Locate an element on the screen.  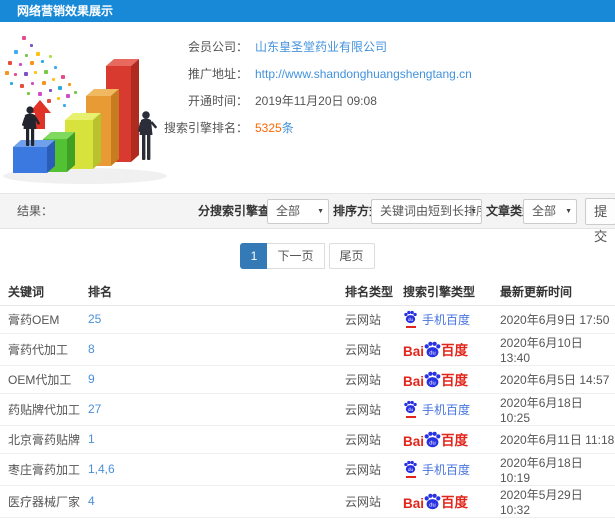
rank-cell: 4 is located at coordinates (208, 501).